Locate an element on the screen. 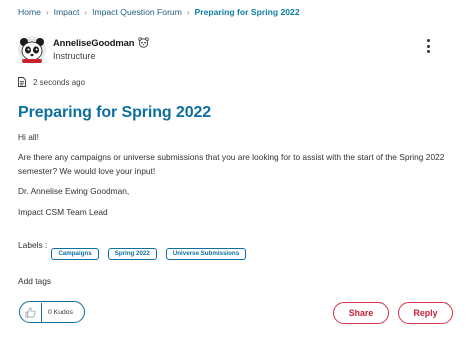 The image size is (471, 345). label-campaigns: Campaigns is located at coordinates (75, 254).